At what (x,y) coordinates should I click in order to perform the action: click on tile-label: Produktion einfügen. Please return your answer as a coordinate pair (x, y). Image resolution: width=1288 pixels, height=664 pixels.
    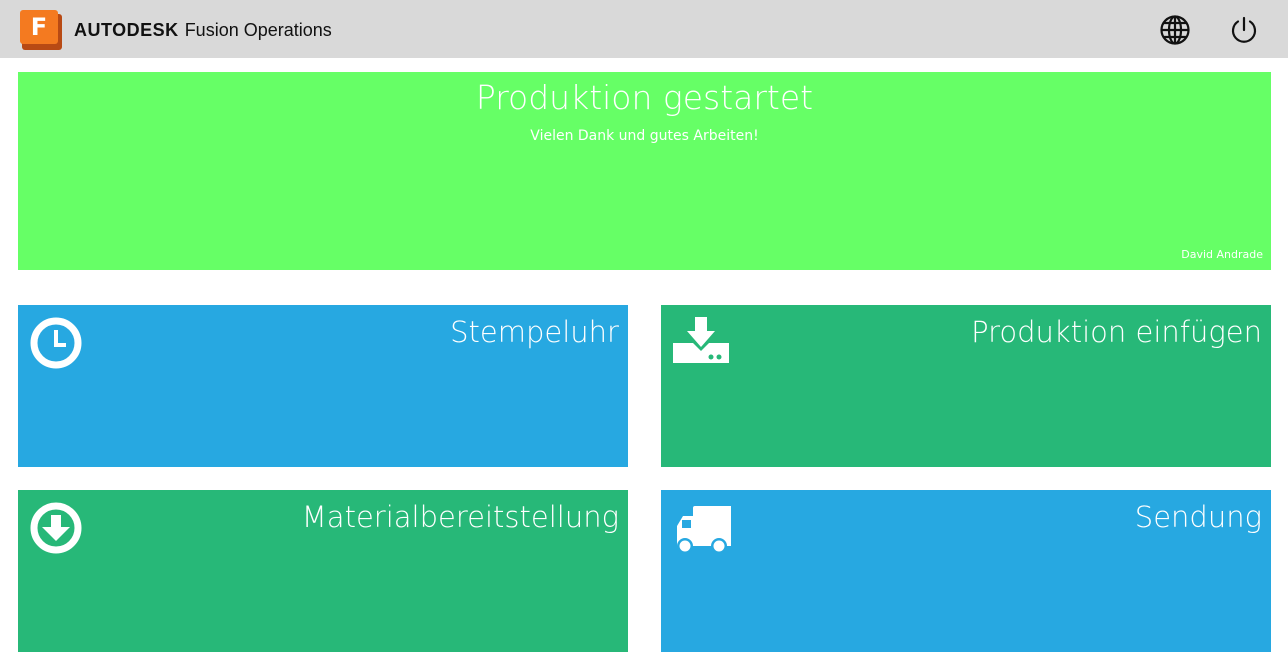
    Looking at the image, I should click on (1116, 332).